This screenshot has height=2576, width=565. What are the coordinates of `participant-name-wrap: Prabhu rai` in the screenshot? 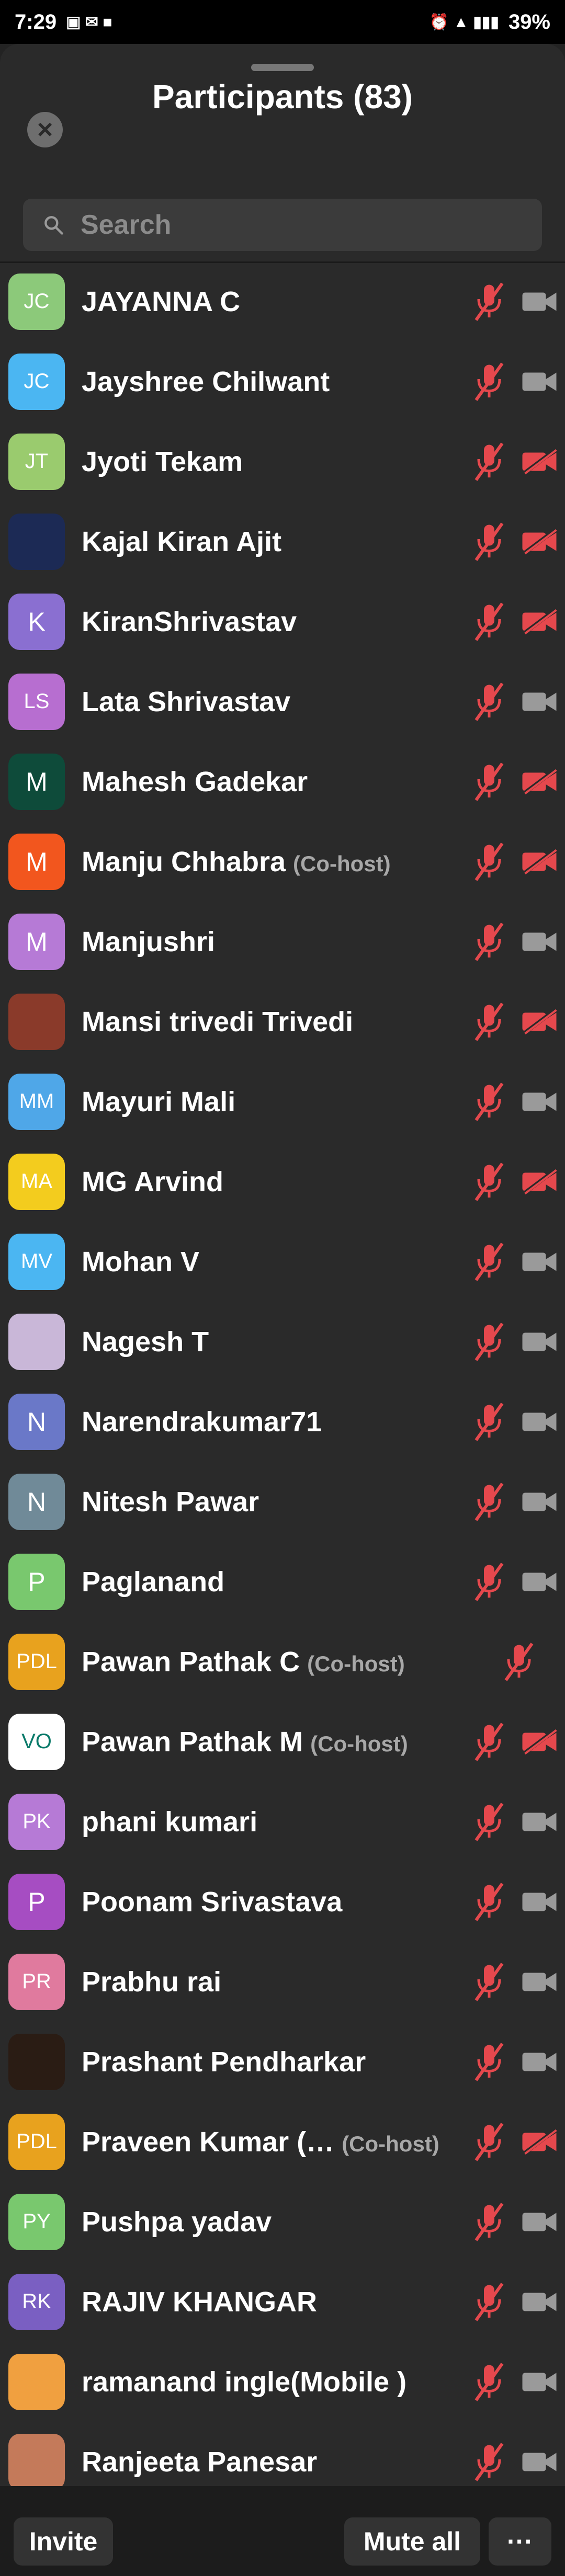 It's located at (275, 1982).